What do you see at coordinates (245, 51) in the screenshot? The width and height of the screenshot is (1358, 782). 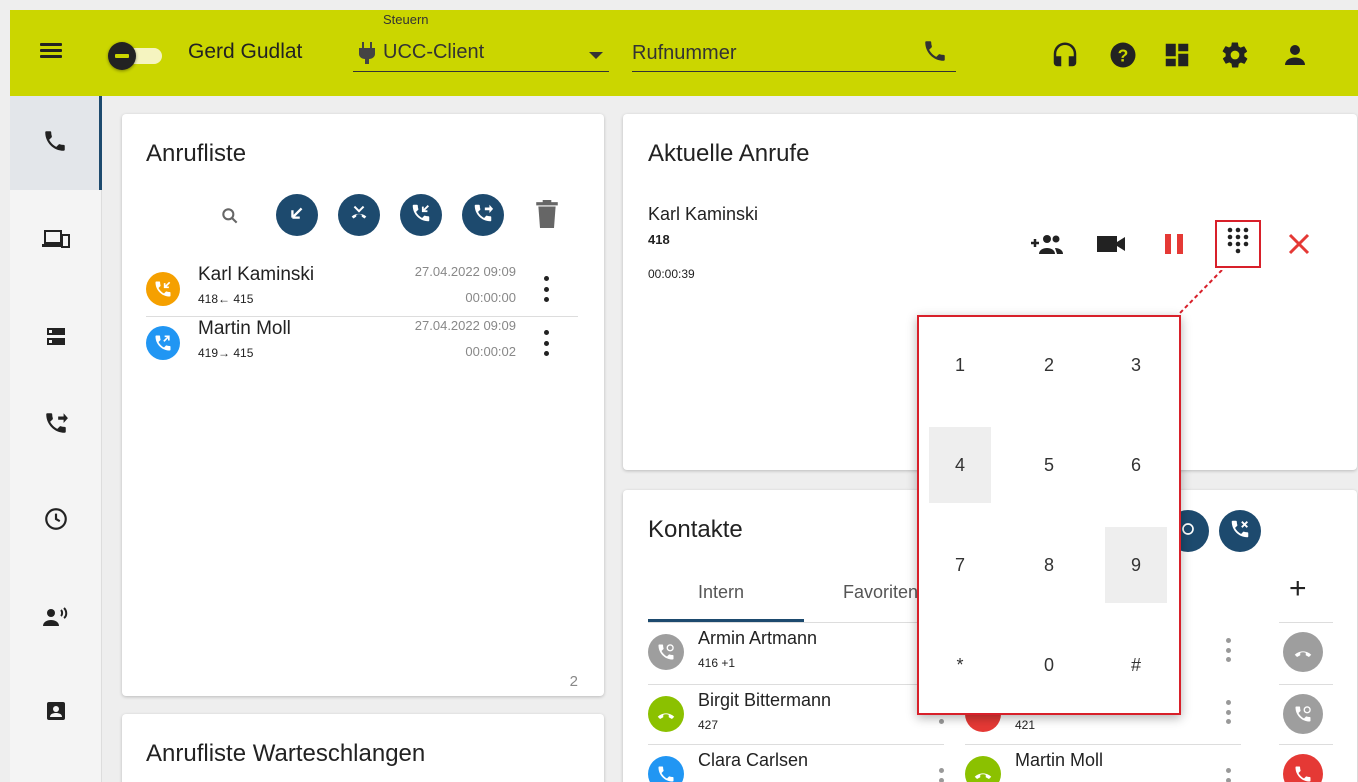 I see `user-name: Gerd Gudlat` at bounding box center [245, 51].